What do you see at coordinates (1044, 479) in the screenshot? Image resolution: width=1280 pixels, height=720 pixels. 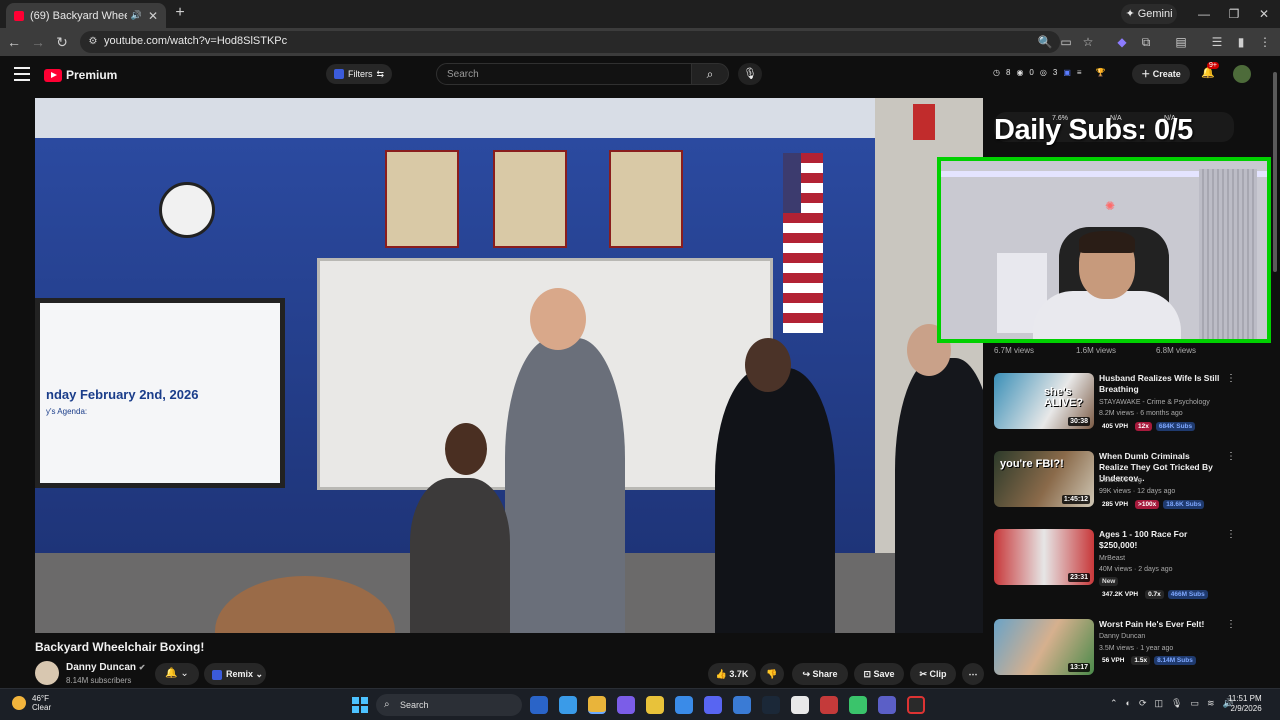 I see `video-thumbnail: you're FBI?! 1:45:12` at bounding box center [1044, 479].